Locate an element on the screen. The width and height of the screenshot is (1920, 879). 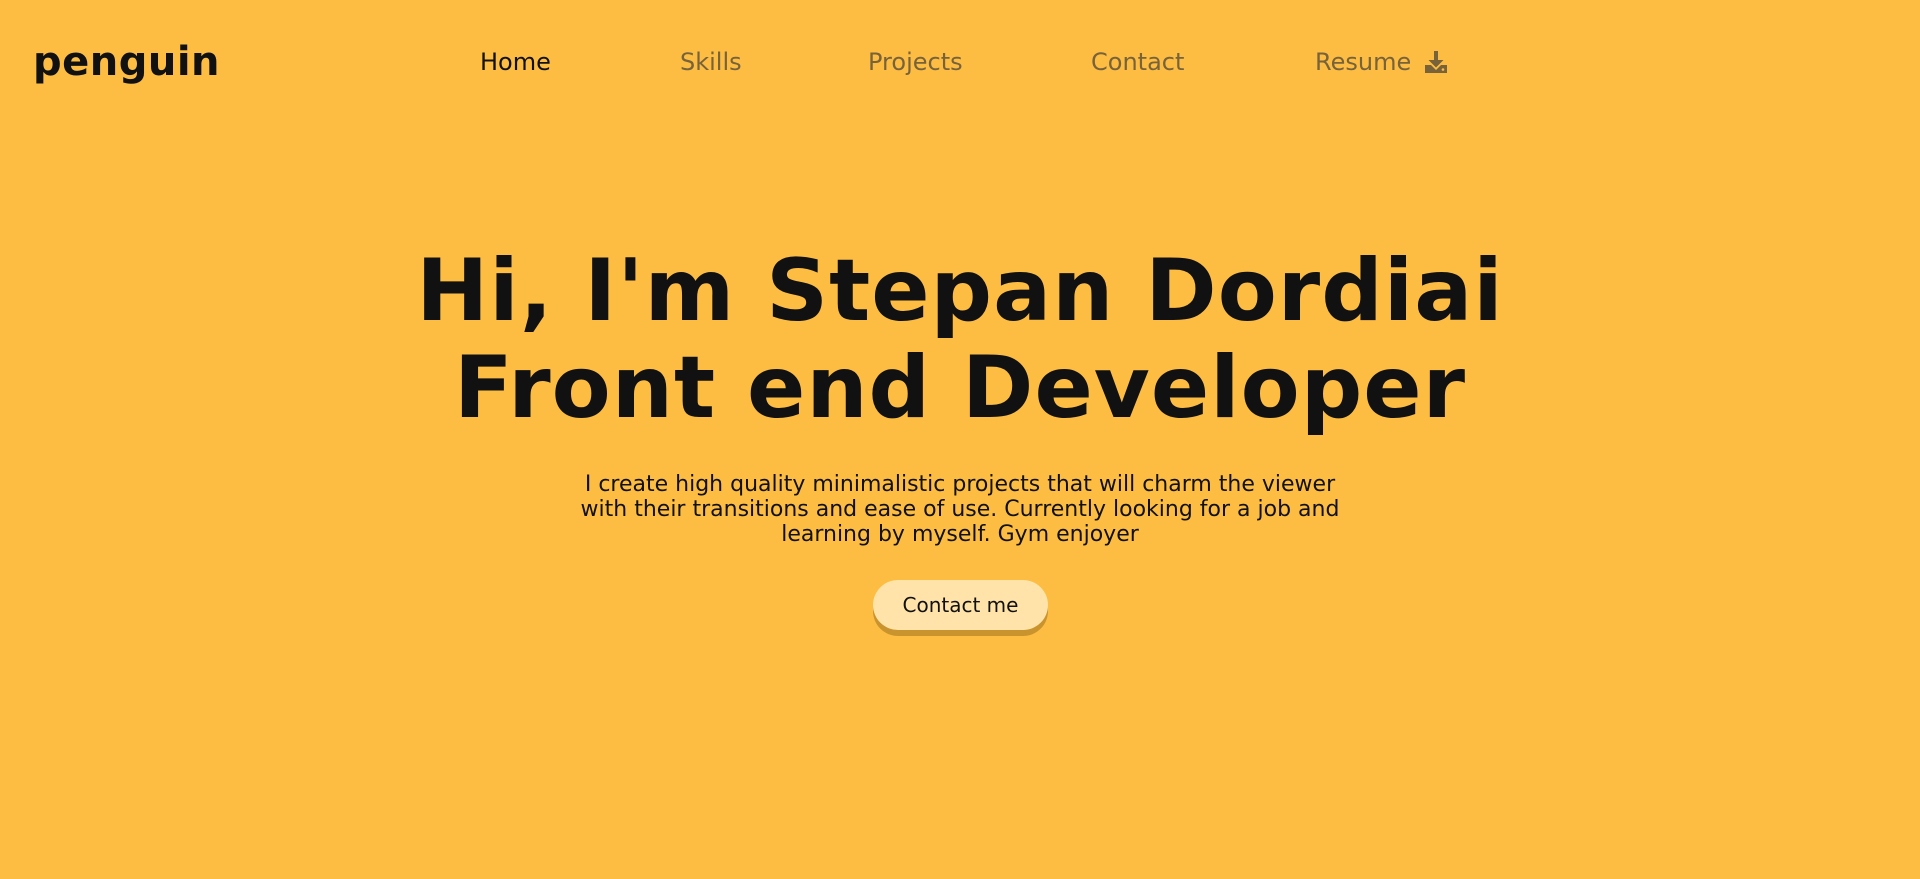
hero-title-line-2: Front end Developer is located at coordinates (960, 388).